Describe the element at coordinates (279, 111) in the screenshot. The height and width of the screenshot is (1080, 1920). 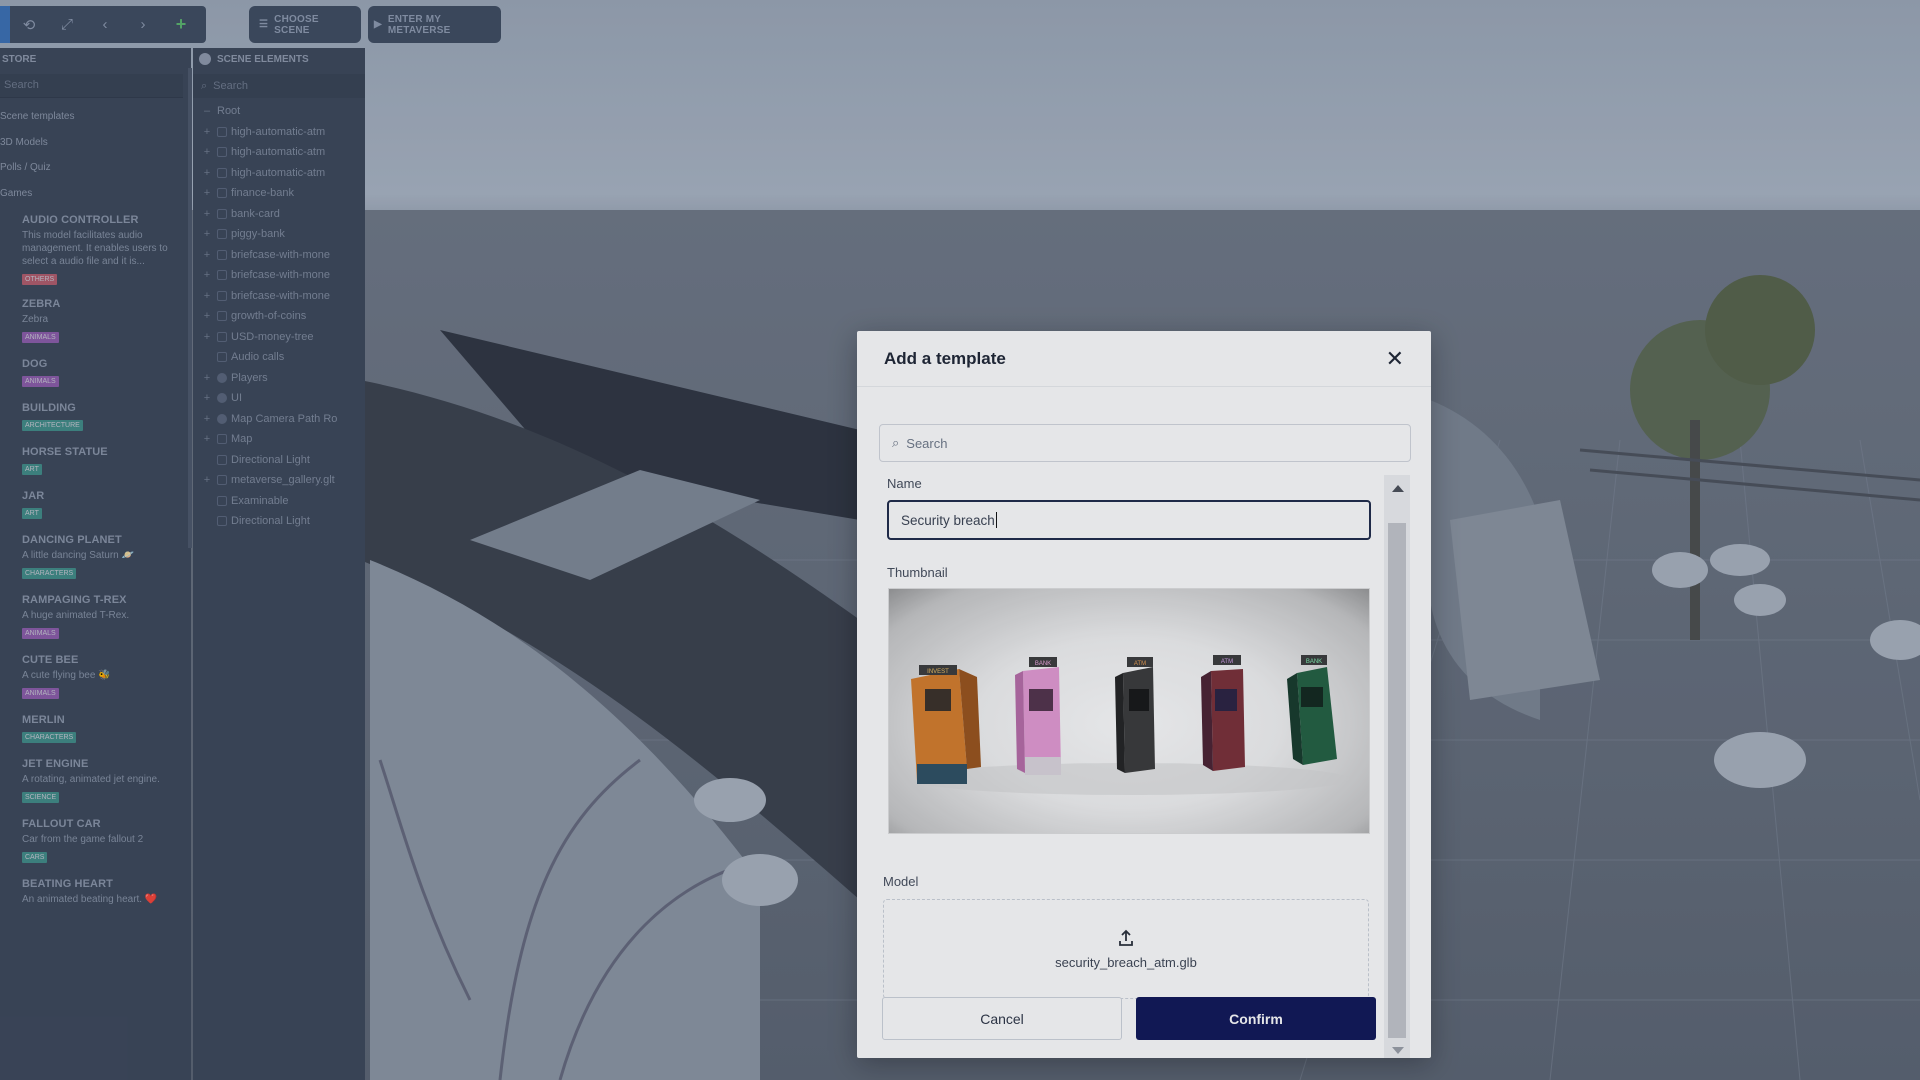
I see `tree-root: – Root` at that location.